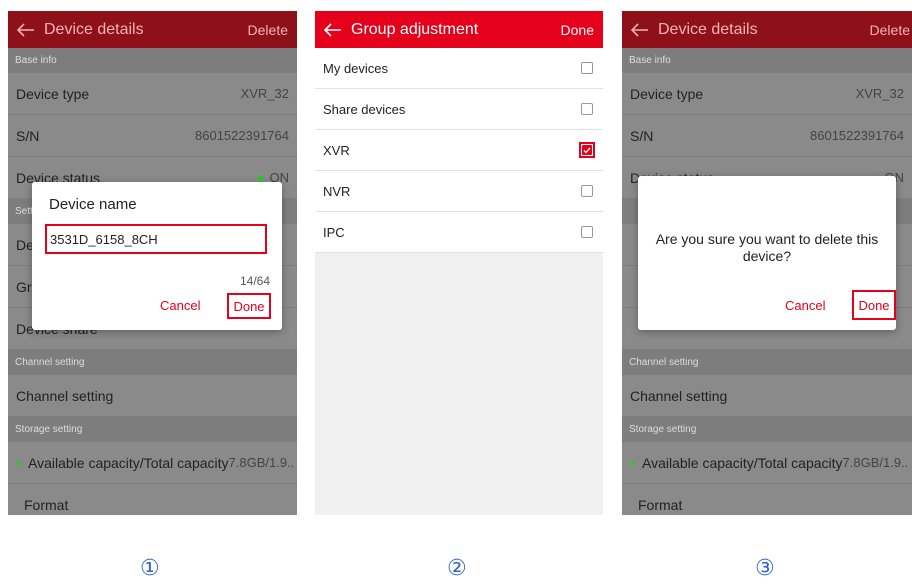 The image size is (912, 588). Describe the element at coordinates (356, 68) in the screenshot. I see `group-label: My devices` at that location.